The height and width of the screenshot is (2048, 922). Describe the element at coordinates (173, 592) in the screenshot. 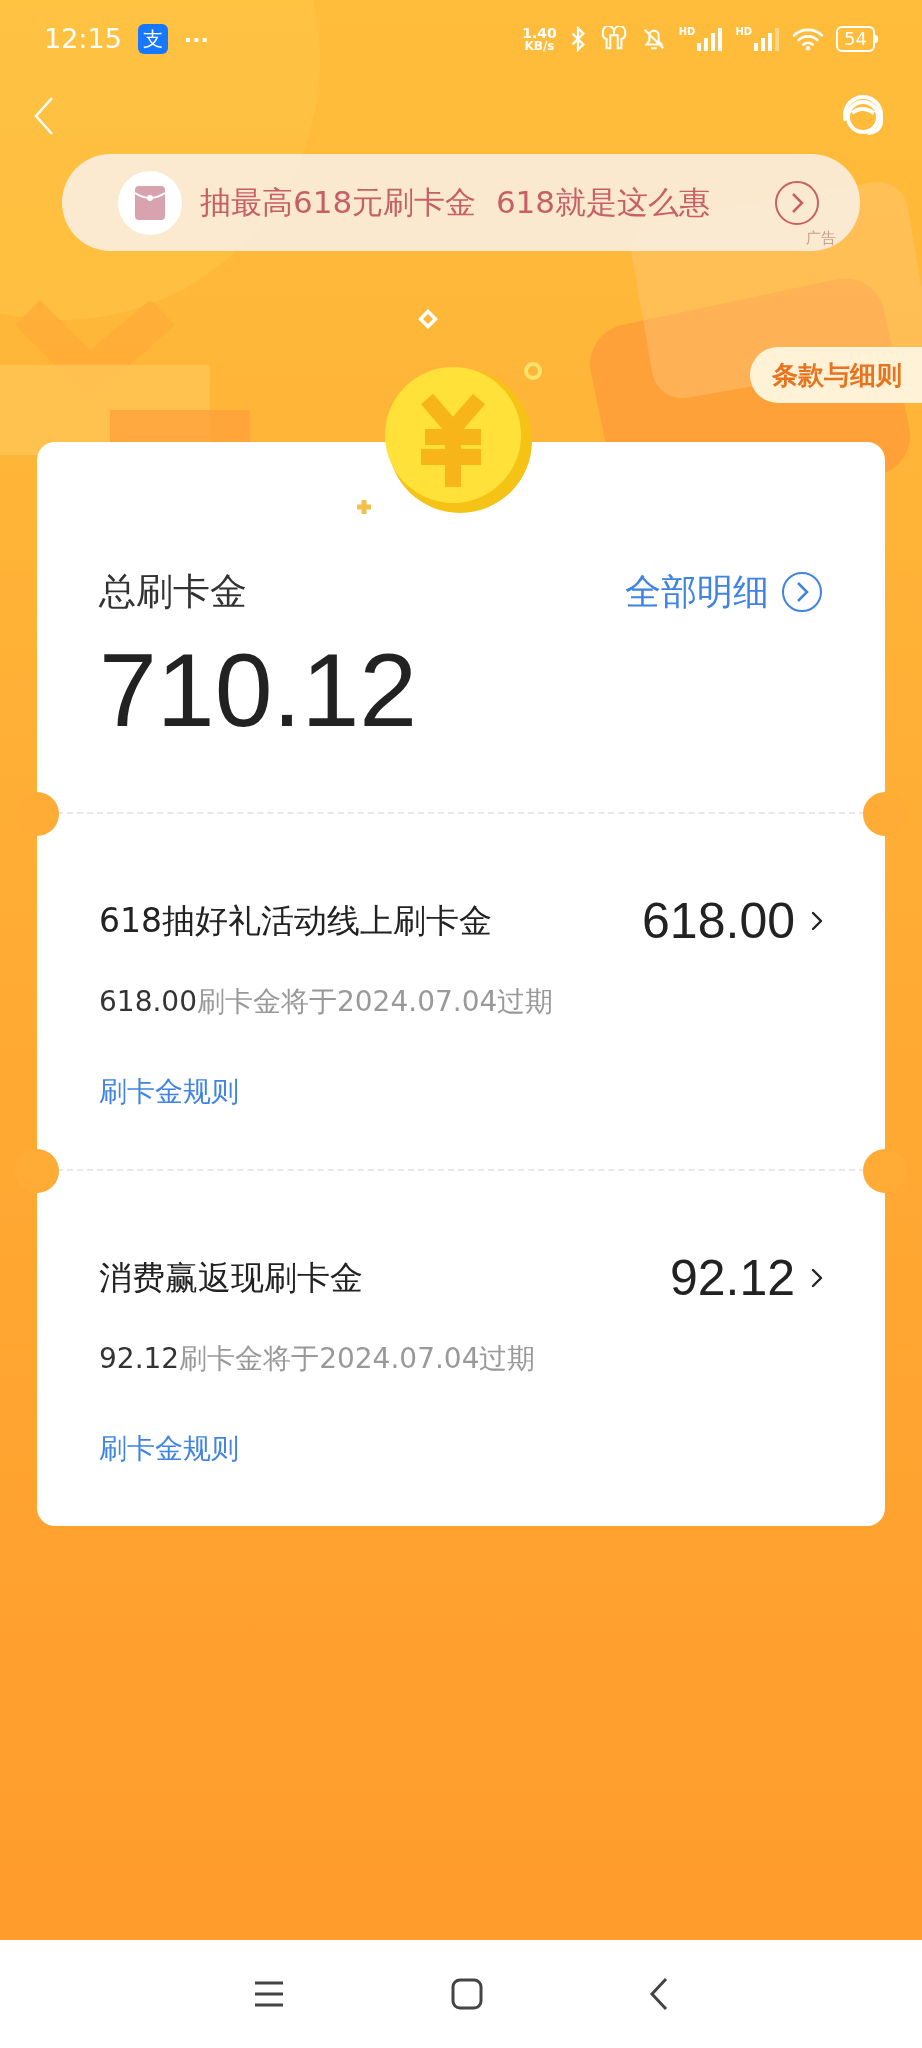

I see `total-label: 总刷卡金` at that location.